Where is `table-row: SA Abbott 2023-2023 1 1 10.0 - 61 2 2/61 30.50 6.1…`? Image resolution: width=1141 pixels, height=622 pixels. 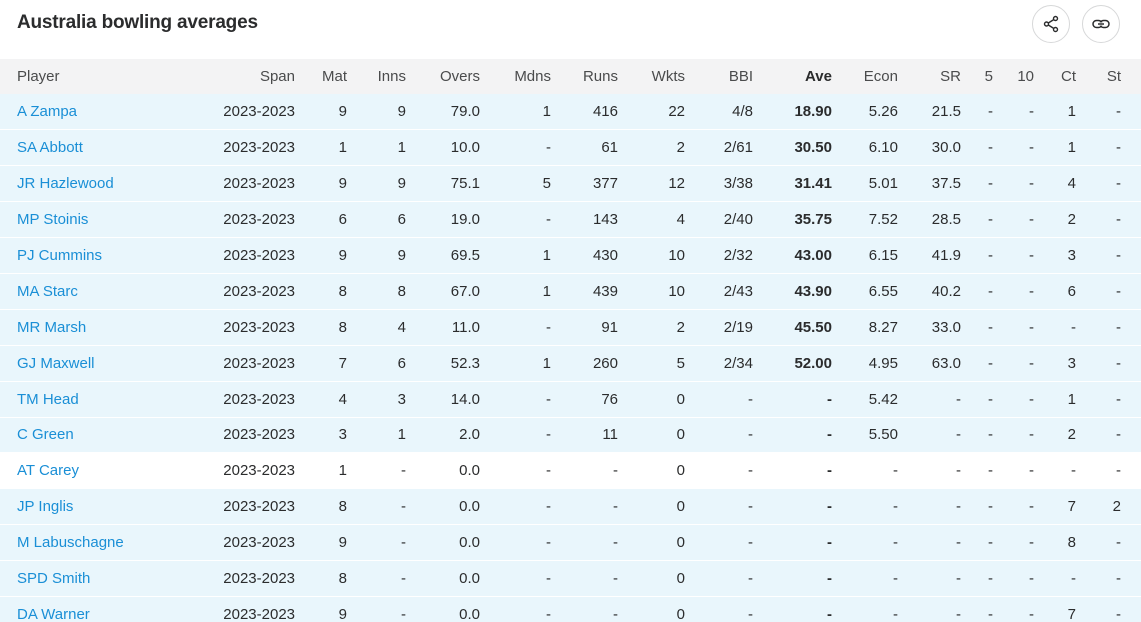 table-row: SA Abbott 2023-2023 1 1 10.0 - 61 2 2/61 30.50 6.1… is located at coordinates (570, 147).